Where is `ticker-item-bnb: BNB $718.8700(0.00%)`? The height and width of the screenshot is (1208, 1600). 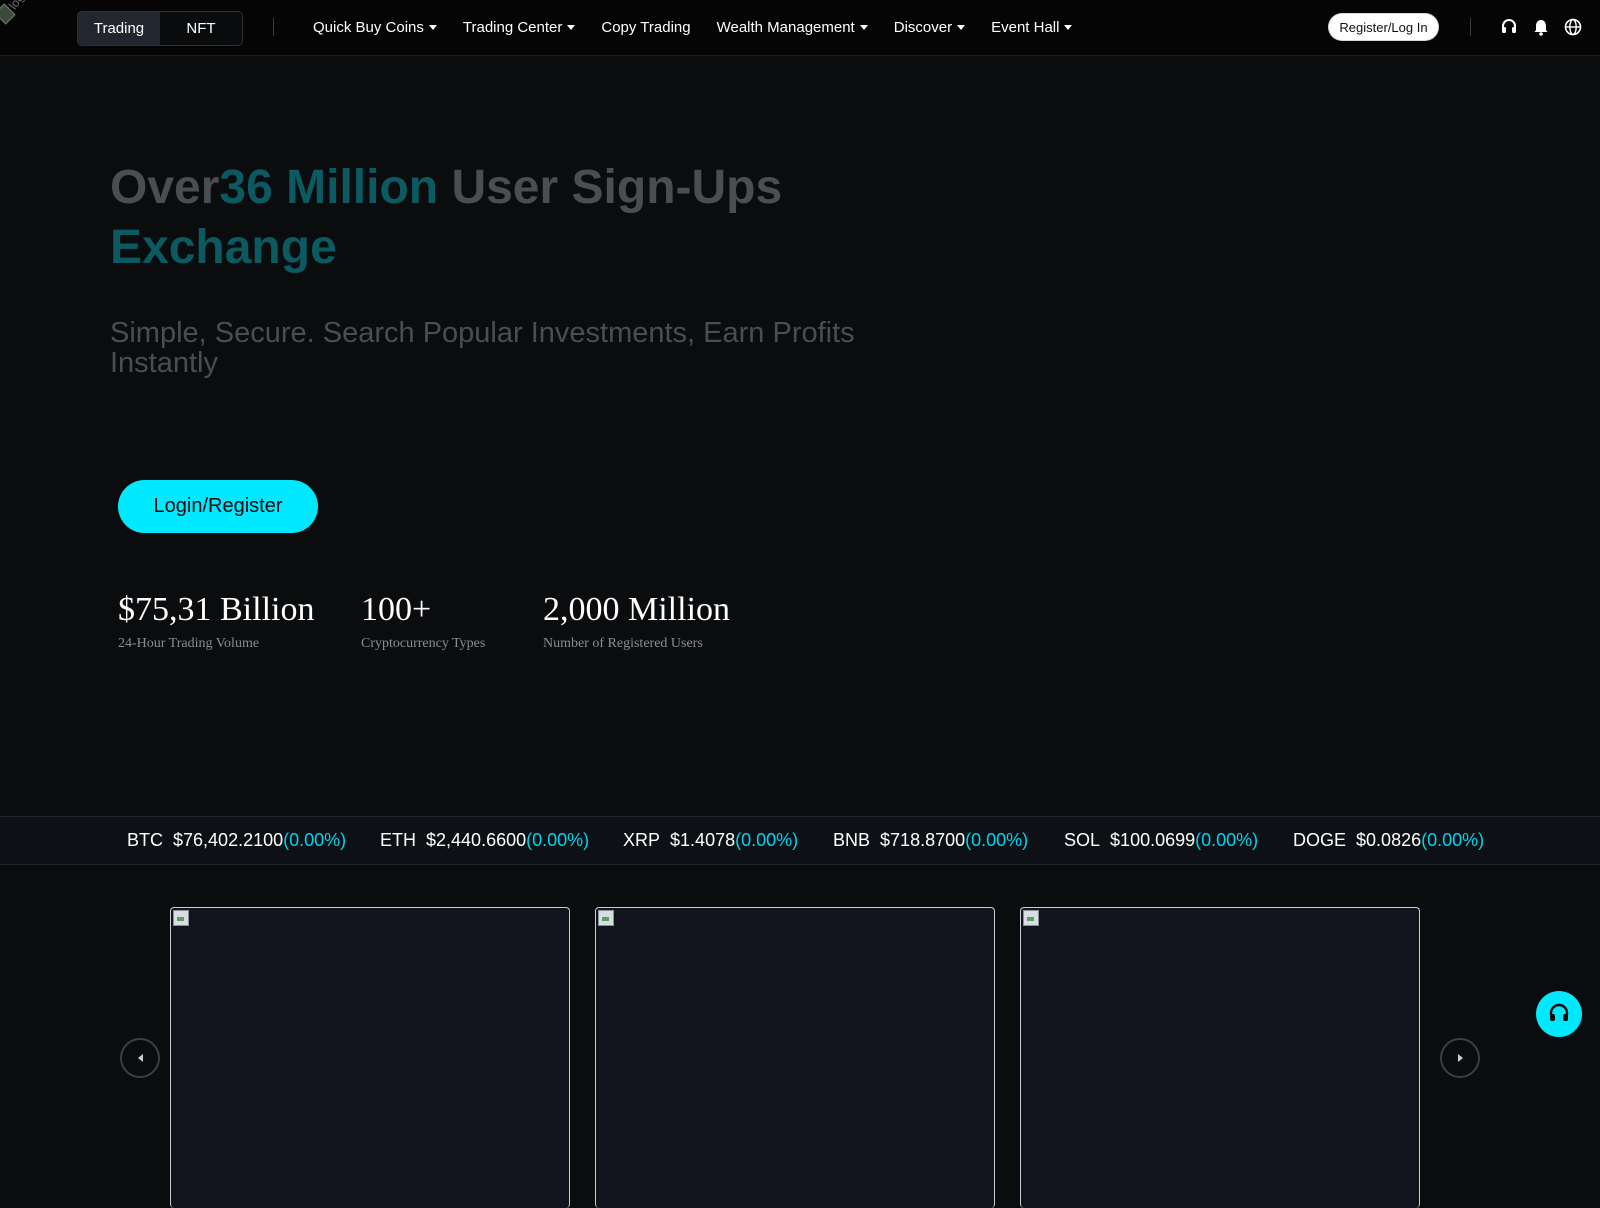 ticker-item-bnb: BNB $718.8700(0.00%) is located at coordinates (930, 840).